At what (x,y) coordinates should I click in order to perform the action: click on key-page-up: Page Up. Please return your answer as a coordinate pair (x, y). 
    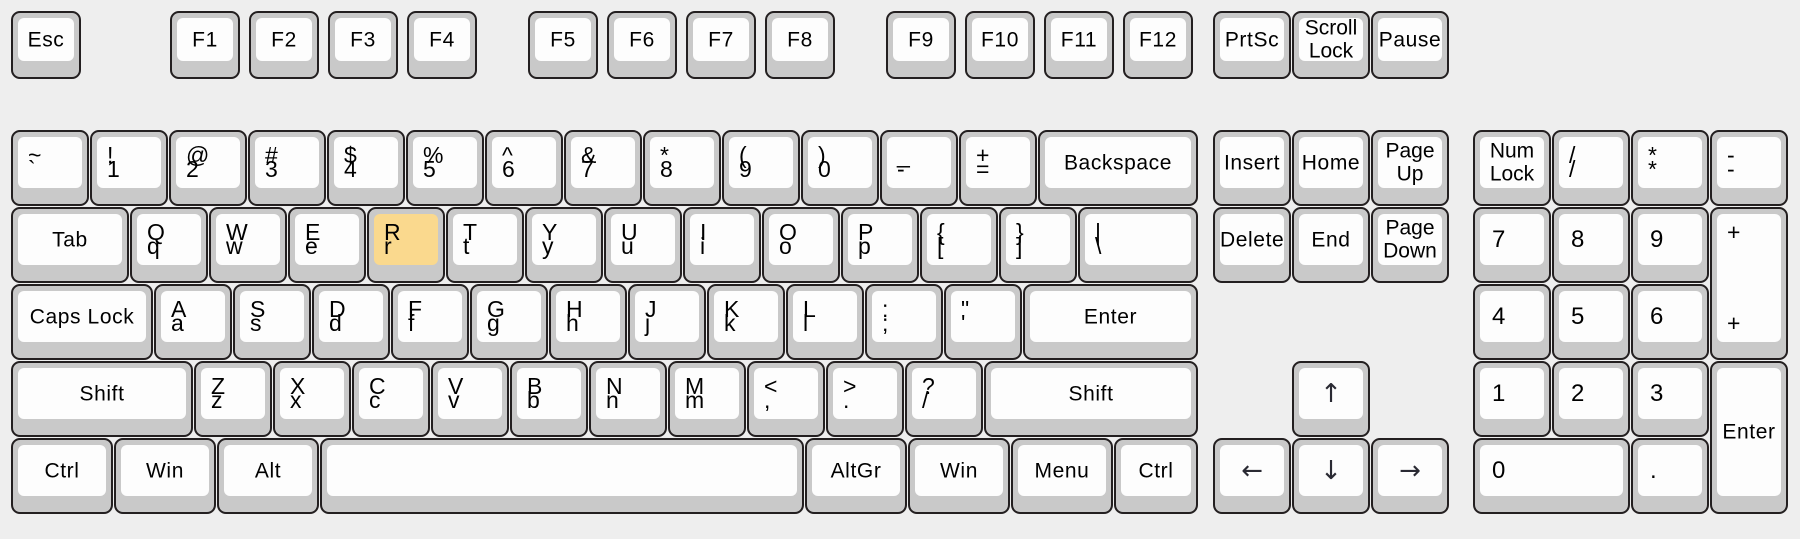
    Looking at the image, I should click on (1410, 168).